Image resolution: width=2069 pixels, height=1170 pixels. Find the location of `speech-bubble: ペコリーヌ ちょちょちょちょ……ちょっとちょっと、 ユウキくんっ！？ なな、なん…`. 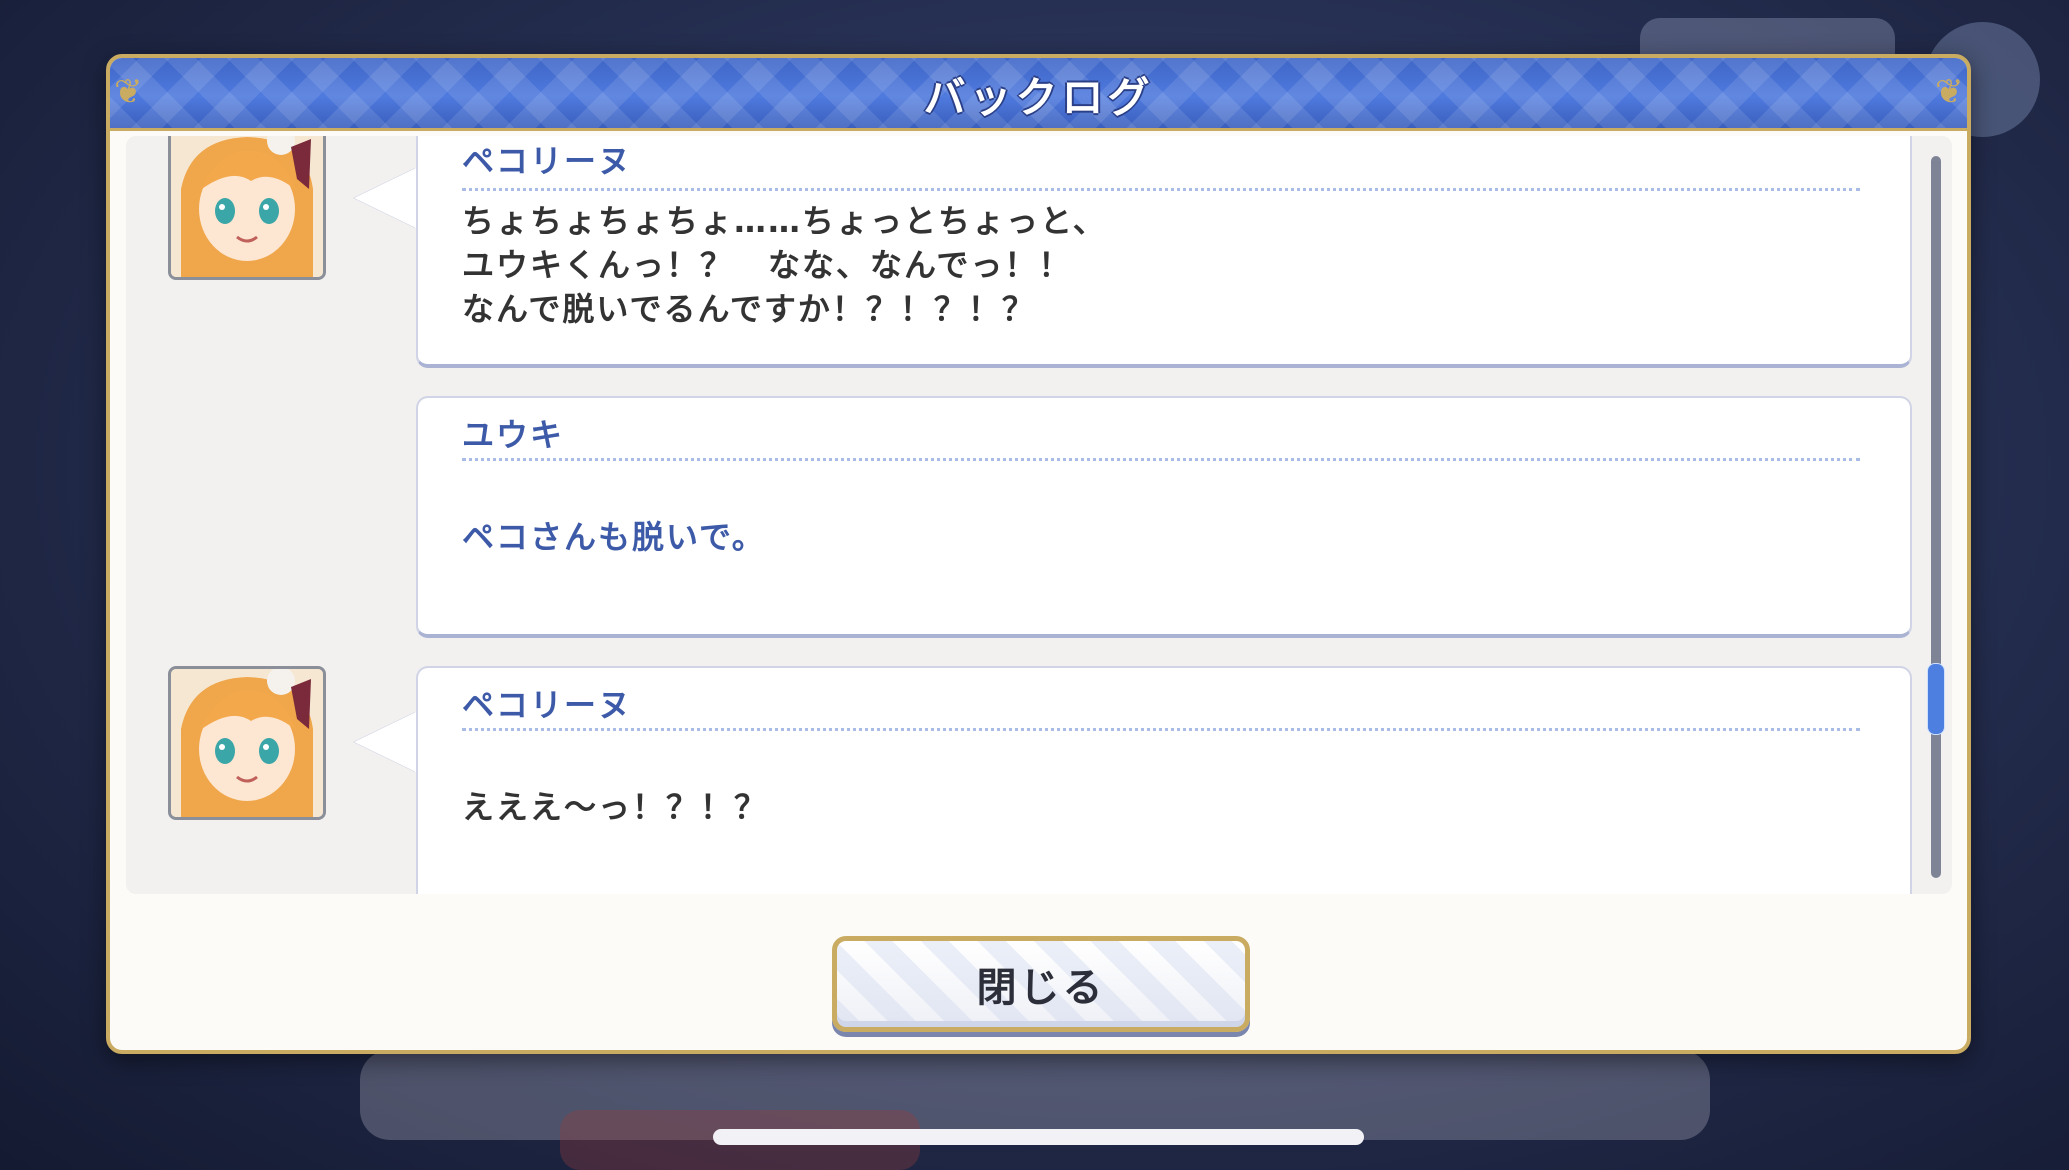

speech-bubble: ペコリーヌ ちょちょちょちょ……ちょっとちょっと、 ユウキくんっ！？ なな、なん… is located at coordinates (1164, 252).